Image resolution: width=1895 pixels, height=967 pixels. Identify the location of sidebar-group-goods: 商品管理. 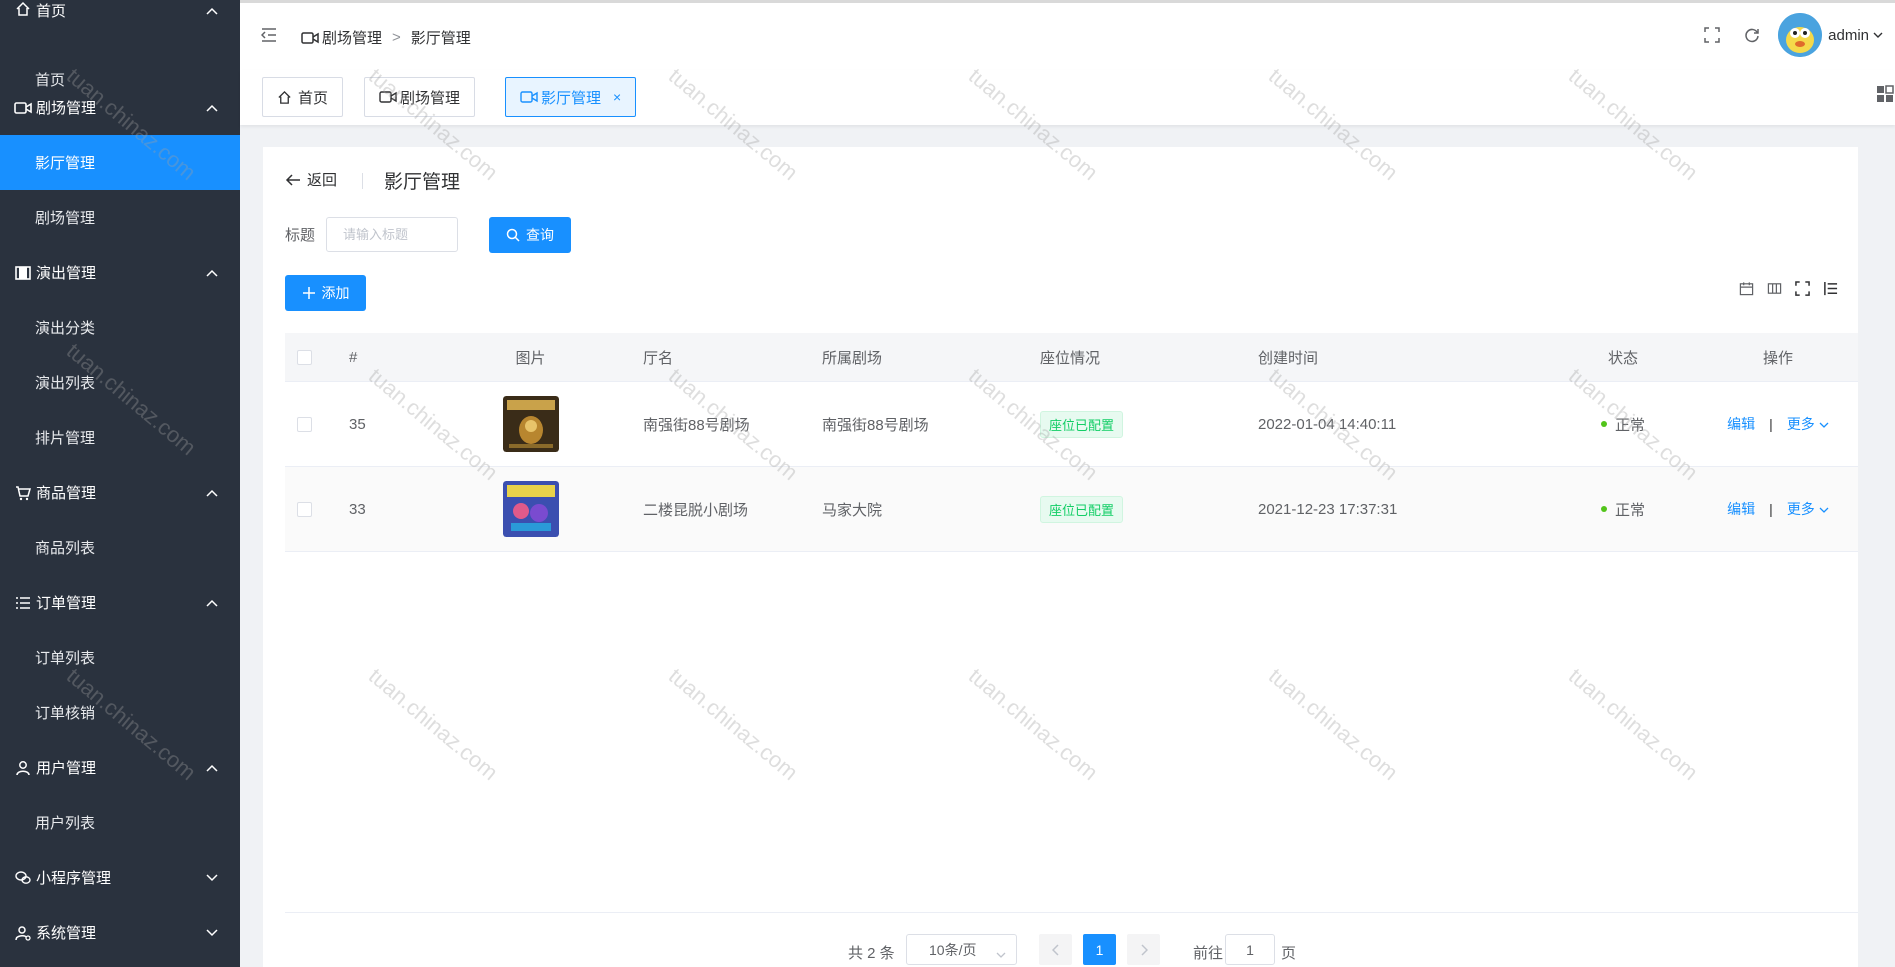
(120, 492).